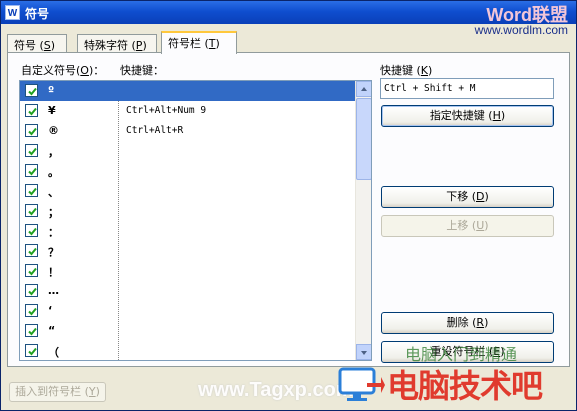  Describe the element at coordinates (53, 192) in the screenshot. I see `row-symbol: 、` at that location.